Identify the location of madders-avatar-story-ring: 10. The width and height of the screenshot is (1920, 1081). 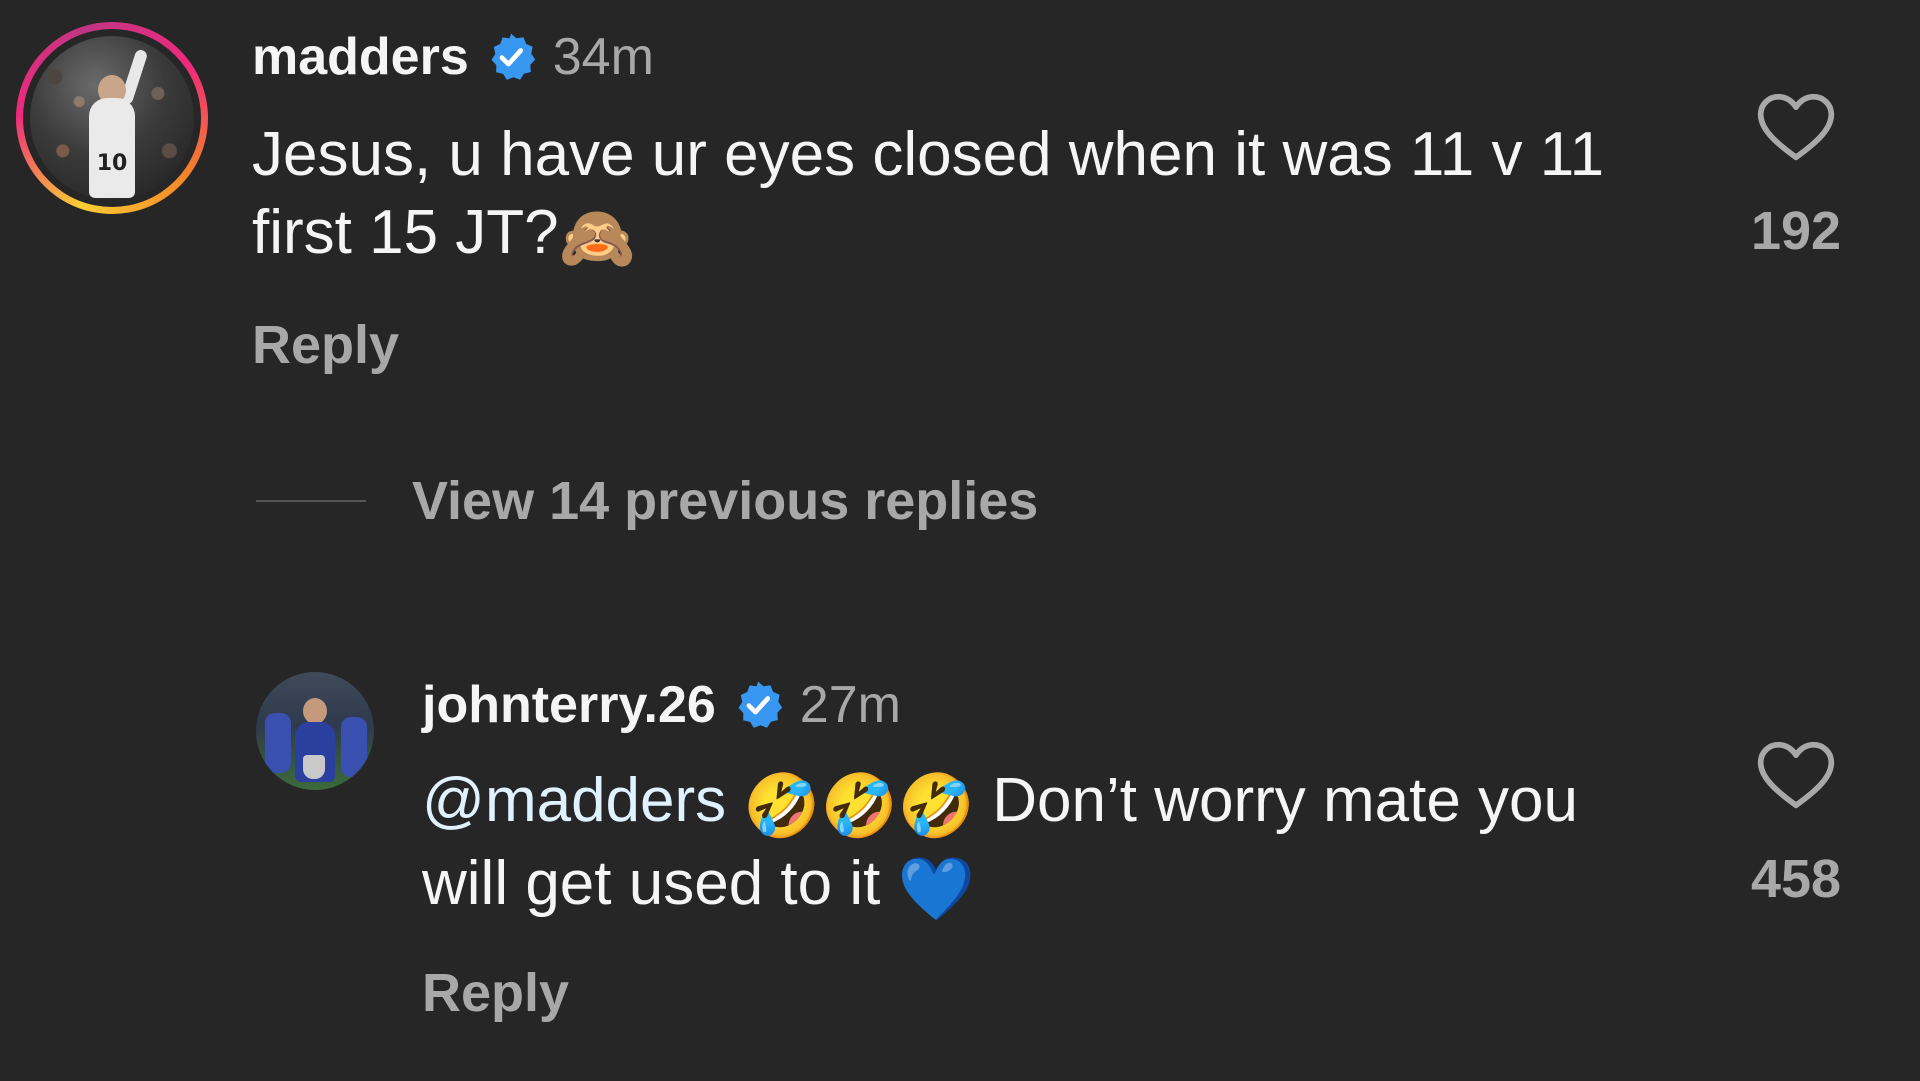
(112, 118).